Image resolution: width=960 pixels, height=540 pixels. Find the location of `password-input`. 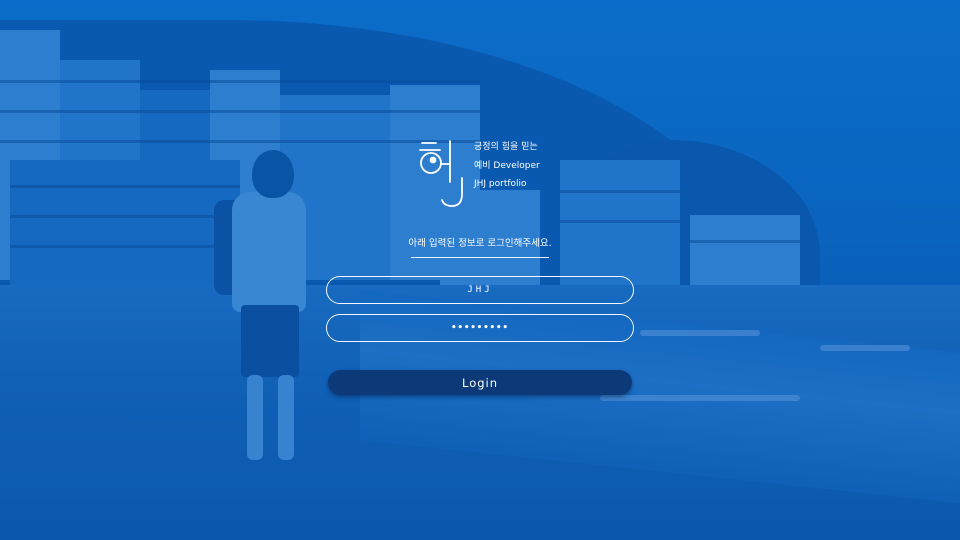

password-input is located at coordinates (480, 328).